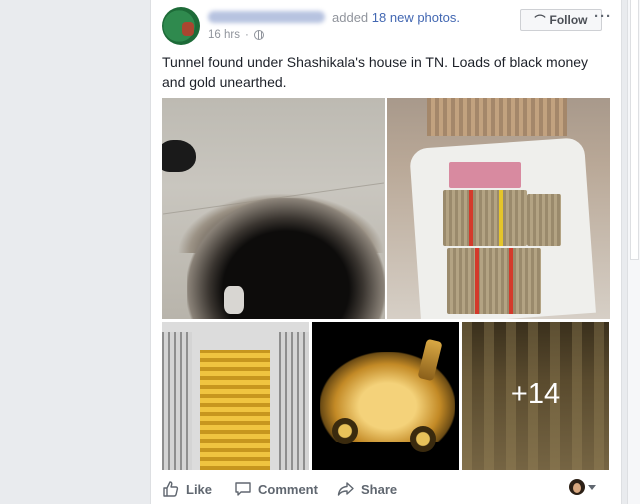  I want to click on follow-label: Follow, so click(568, 20).